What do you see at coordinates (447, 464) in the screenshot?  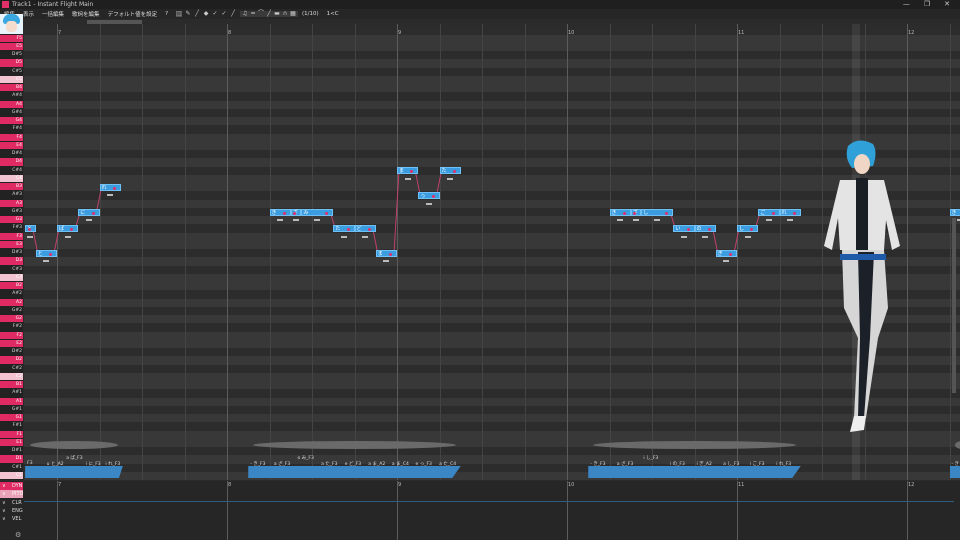 I see `phoneme-label: a た_C4` at bounding box center [447, 464].